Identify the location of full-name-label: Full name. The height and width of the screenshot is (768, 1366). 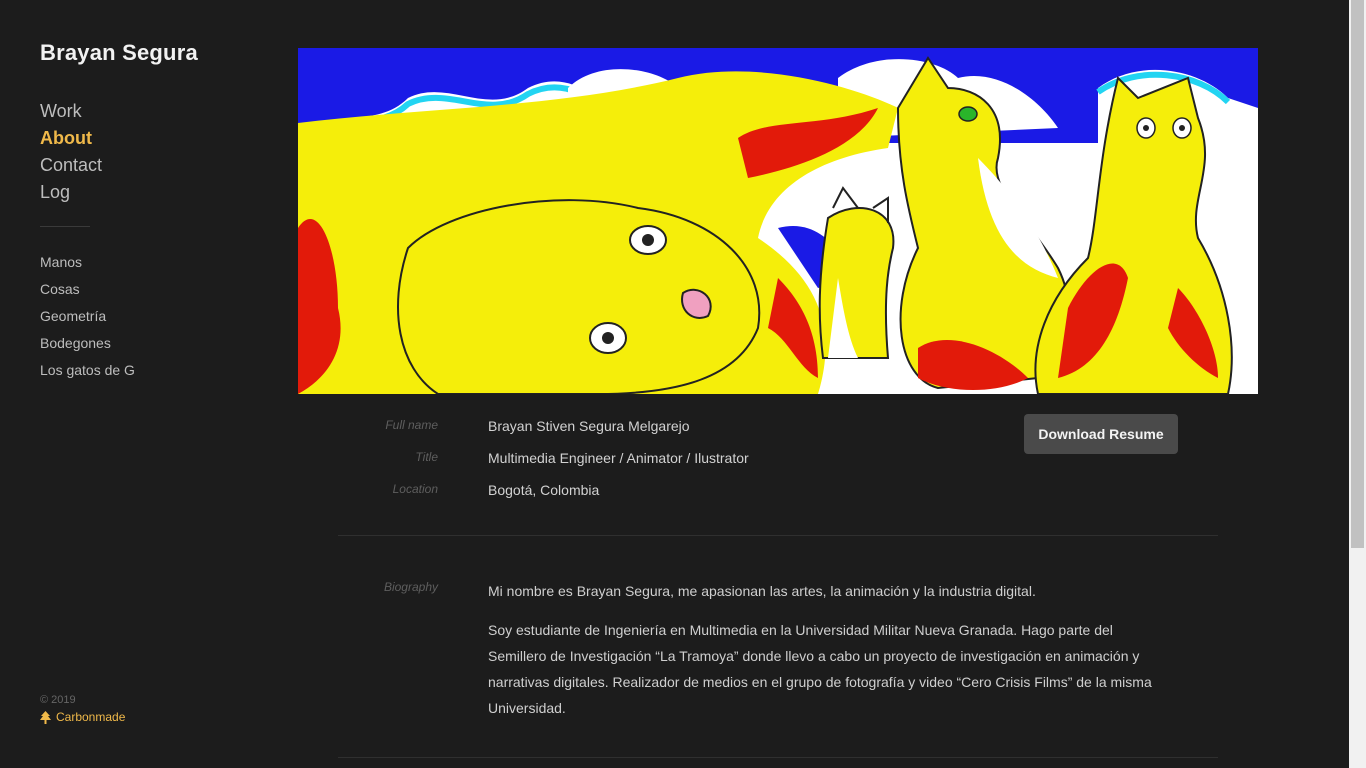
(411, 425).